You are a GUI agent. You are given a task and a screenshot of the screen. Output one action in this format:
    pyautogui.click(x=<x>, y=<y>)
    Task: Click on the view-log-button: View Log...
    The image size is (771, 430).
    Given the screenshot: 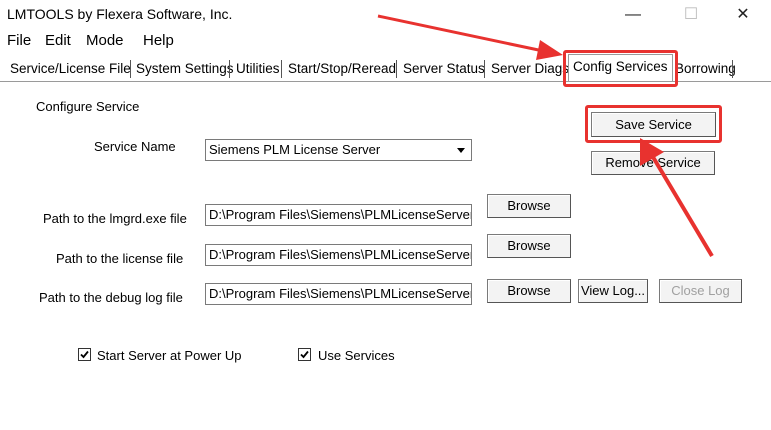 What is the action you would take?
    pyautogui.click(x=613, y=291)
    